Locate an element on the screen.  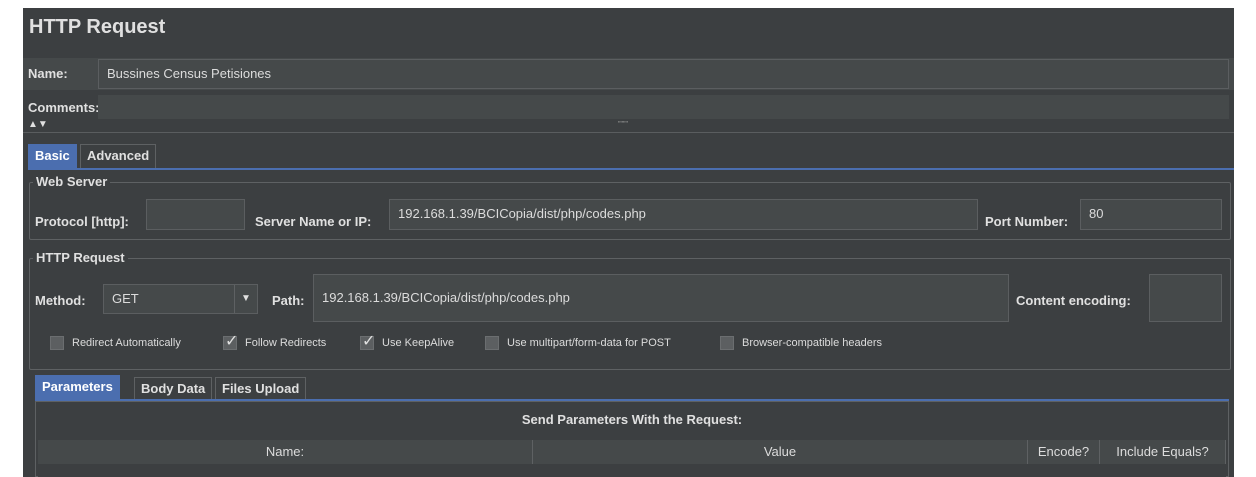
redirect-automatically-checkbox: Redirect Automatically is located at coordinates (115, 343).